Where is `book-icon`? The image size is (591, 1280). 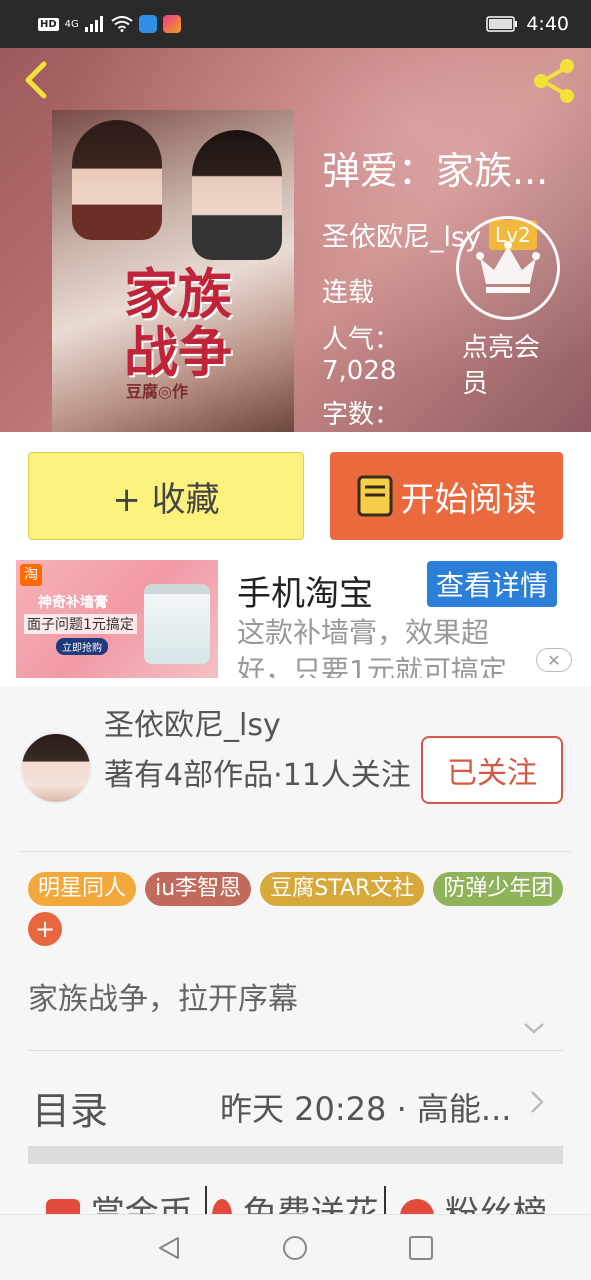
book-icon is located at coordinates (374, 496).